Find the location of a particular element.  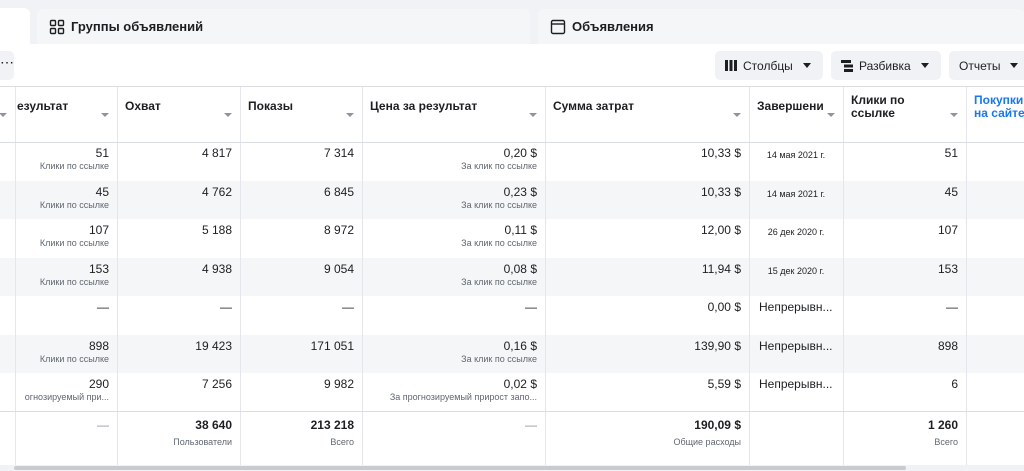

cell-reach: — is located at coordinates (226, 307).